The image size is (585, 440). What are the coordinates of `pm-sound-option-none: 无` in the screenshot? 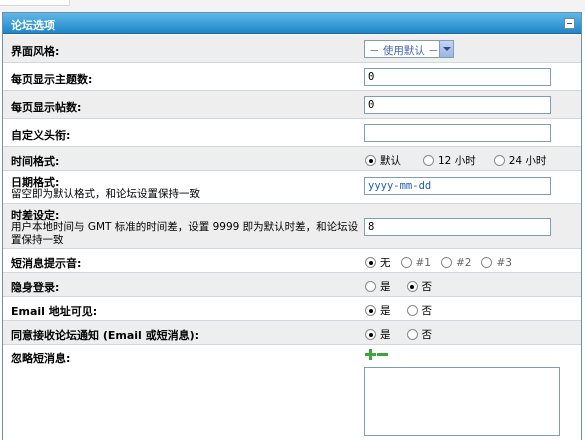 It's located at (378, 262).